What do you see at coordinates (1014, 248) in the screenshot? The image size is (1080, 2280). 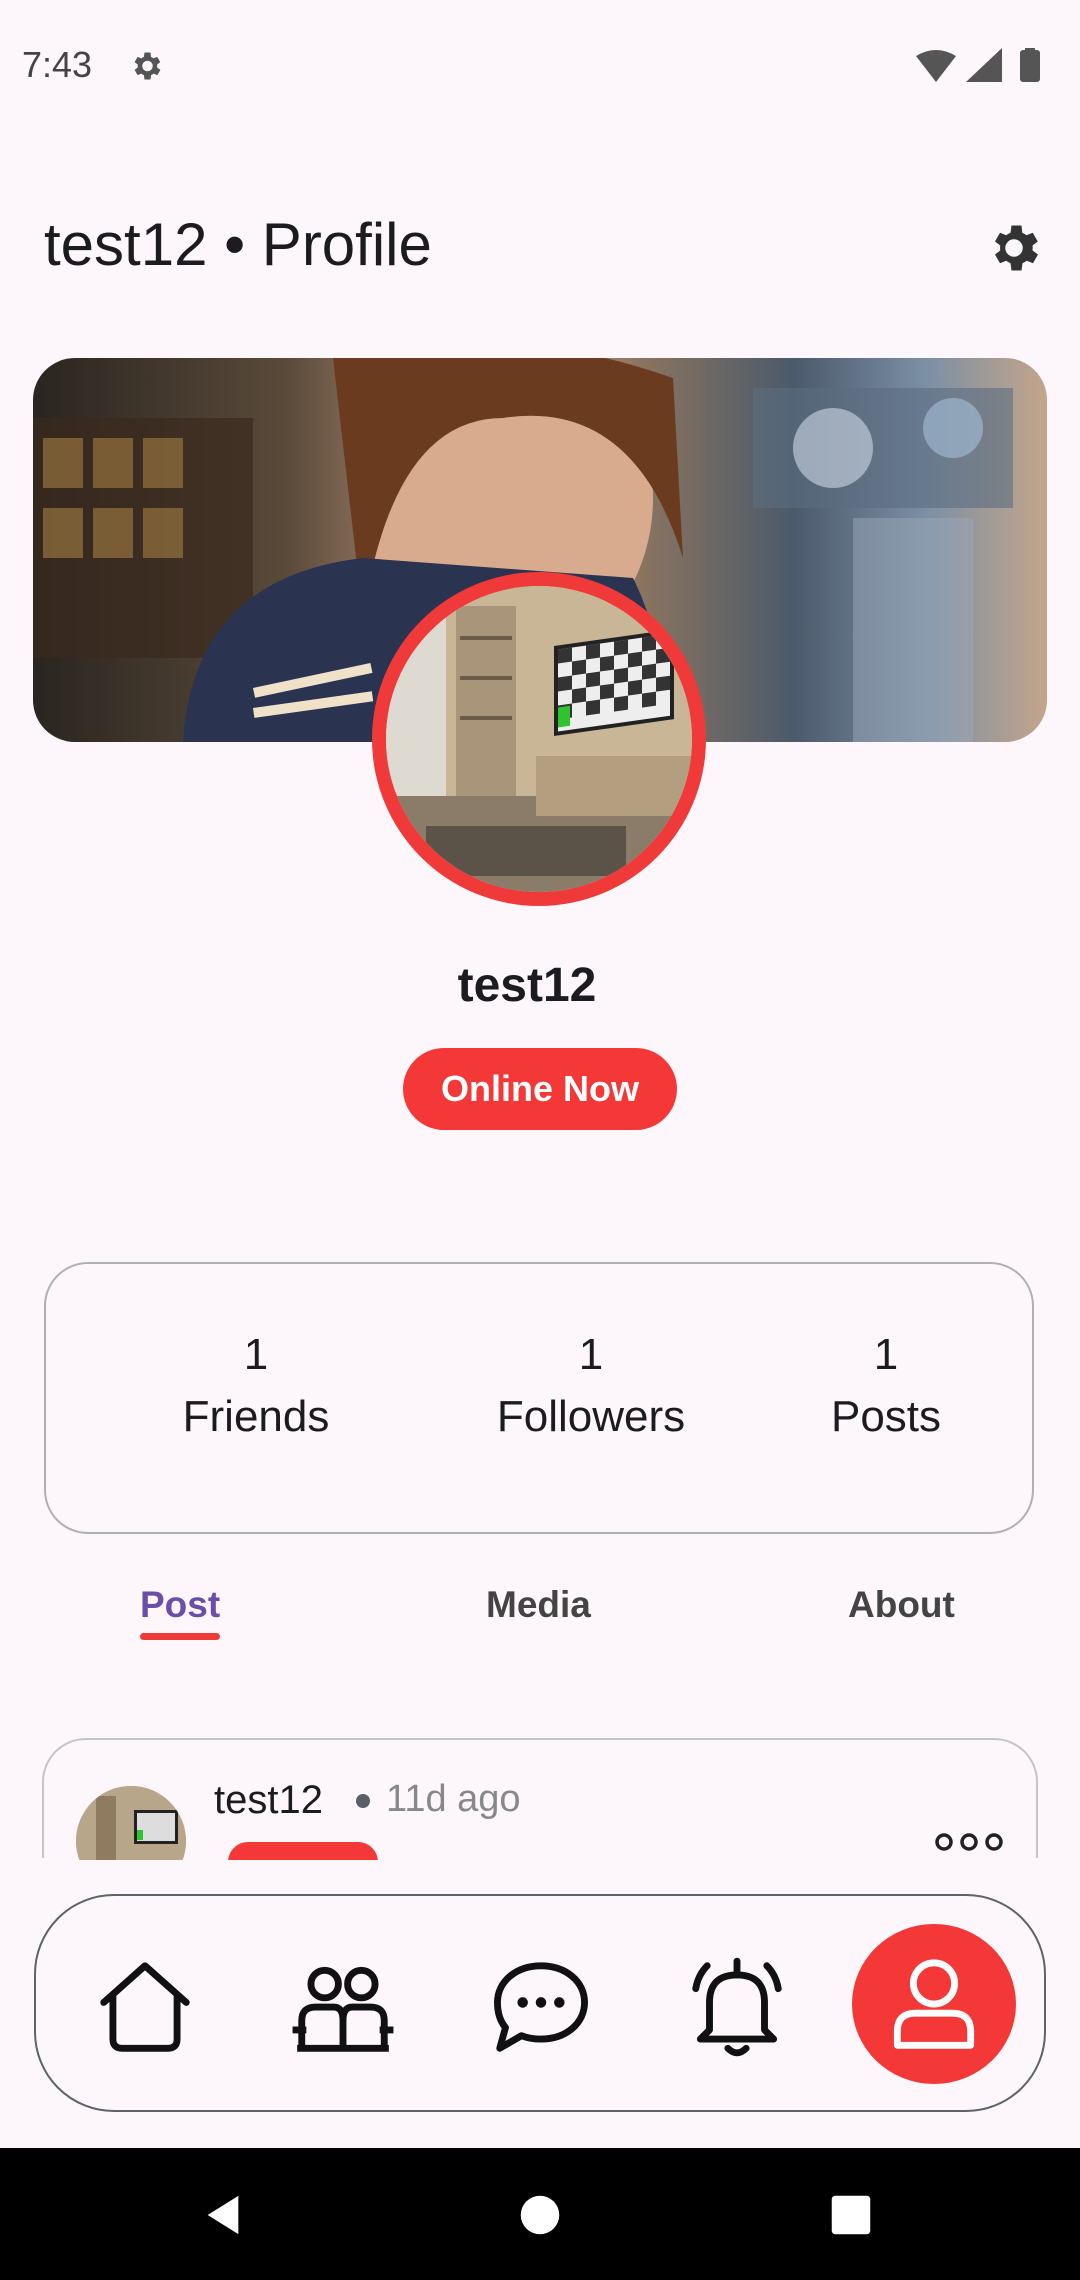 I see `settings-gear-icon` at bounding box center [1014, 248].